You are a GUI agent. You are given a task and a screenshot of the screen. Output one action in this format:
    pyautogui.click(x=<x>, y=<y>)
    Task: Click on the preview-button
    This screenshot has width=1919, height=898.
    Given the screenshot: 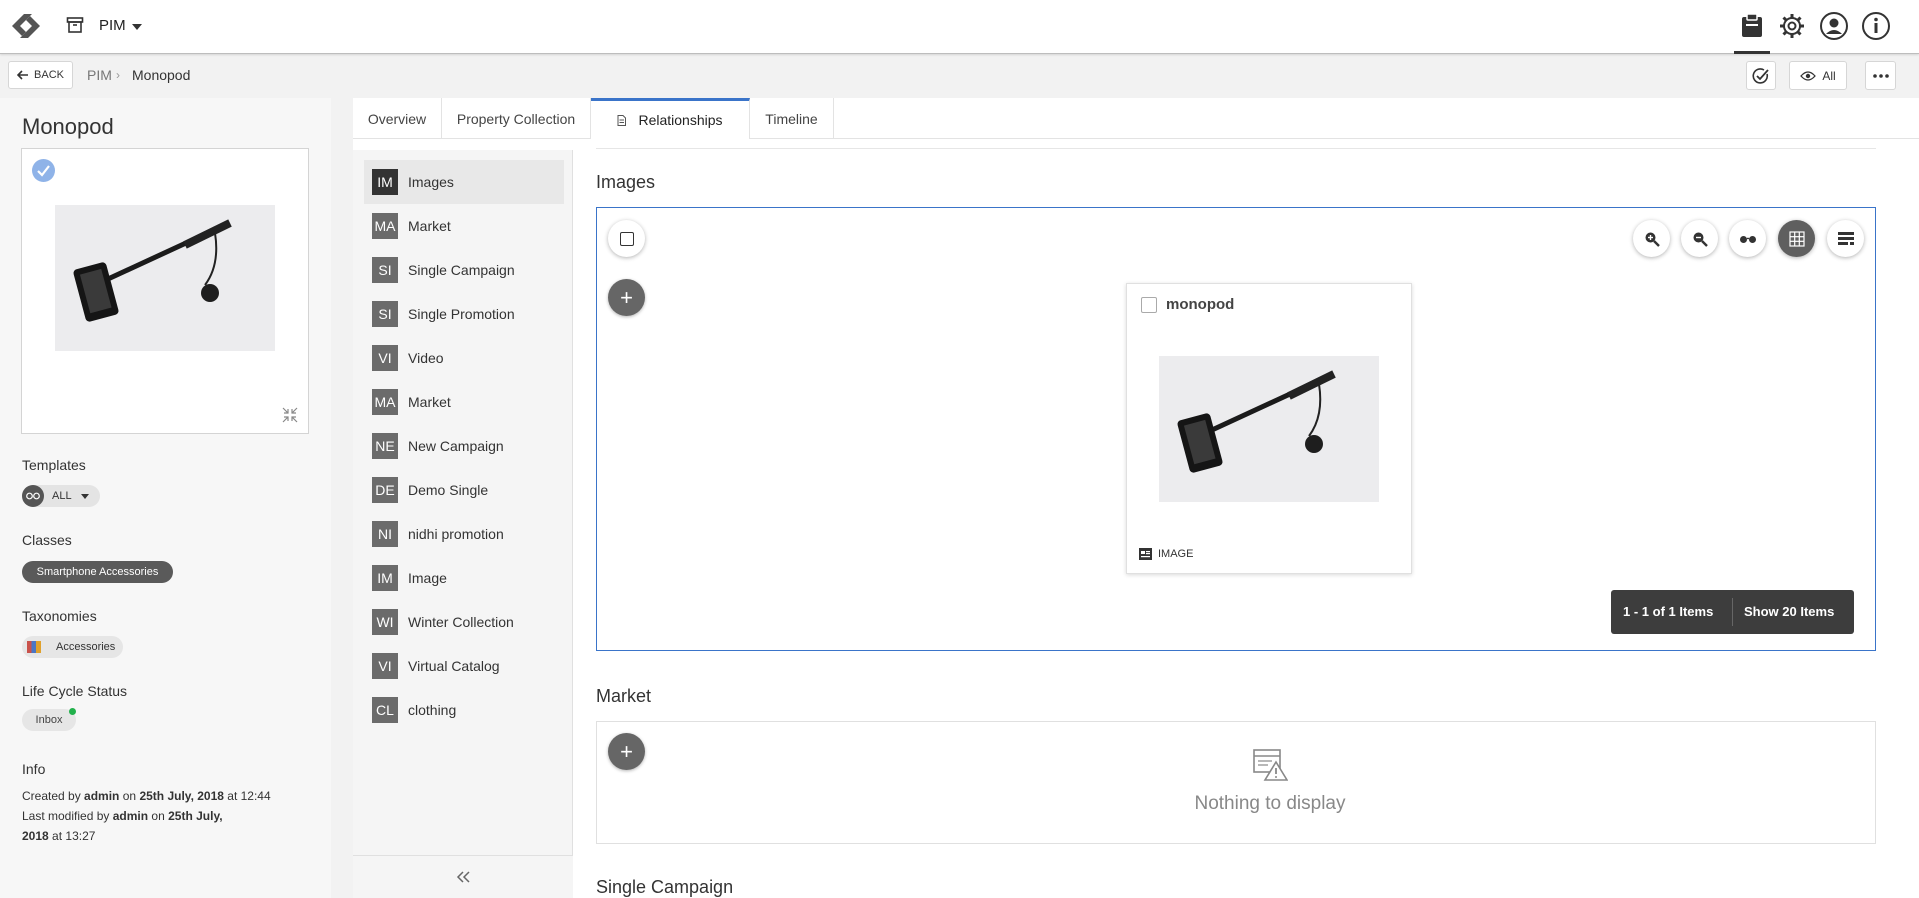 What is the action you would take?
    pyautogui.click(x=1747, y=238)
    